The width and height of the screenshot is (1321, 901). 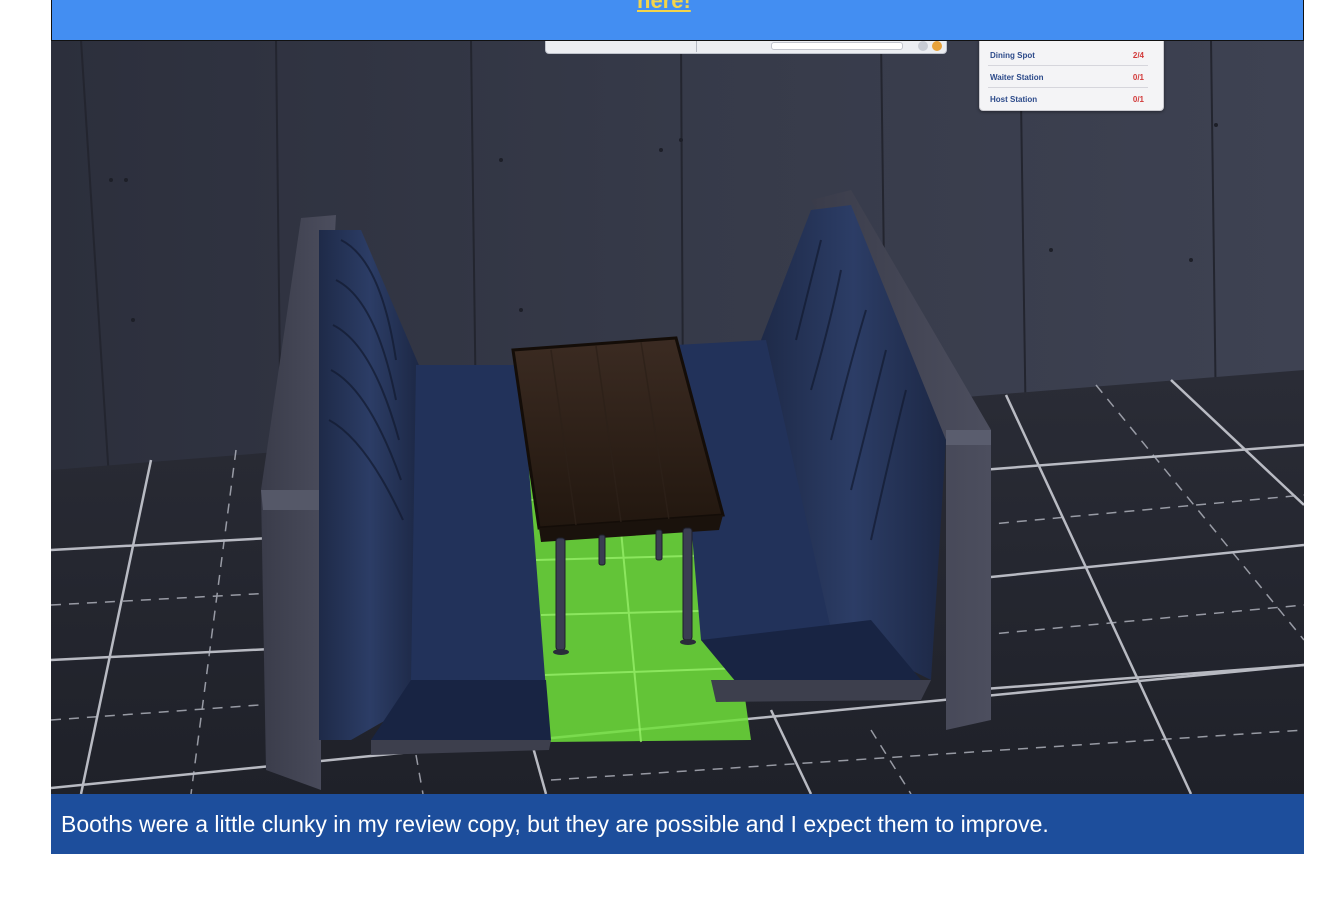 What do you see at coordinates (1017, 77) in the screenshot?
I see `requirement-name: Waiter Station` at bounding box center [1017, 77].